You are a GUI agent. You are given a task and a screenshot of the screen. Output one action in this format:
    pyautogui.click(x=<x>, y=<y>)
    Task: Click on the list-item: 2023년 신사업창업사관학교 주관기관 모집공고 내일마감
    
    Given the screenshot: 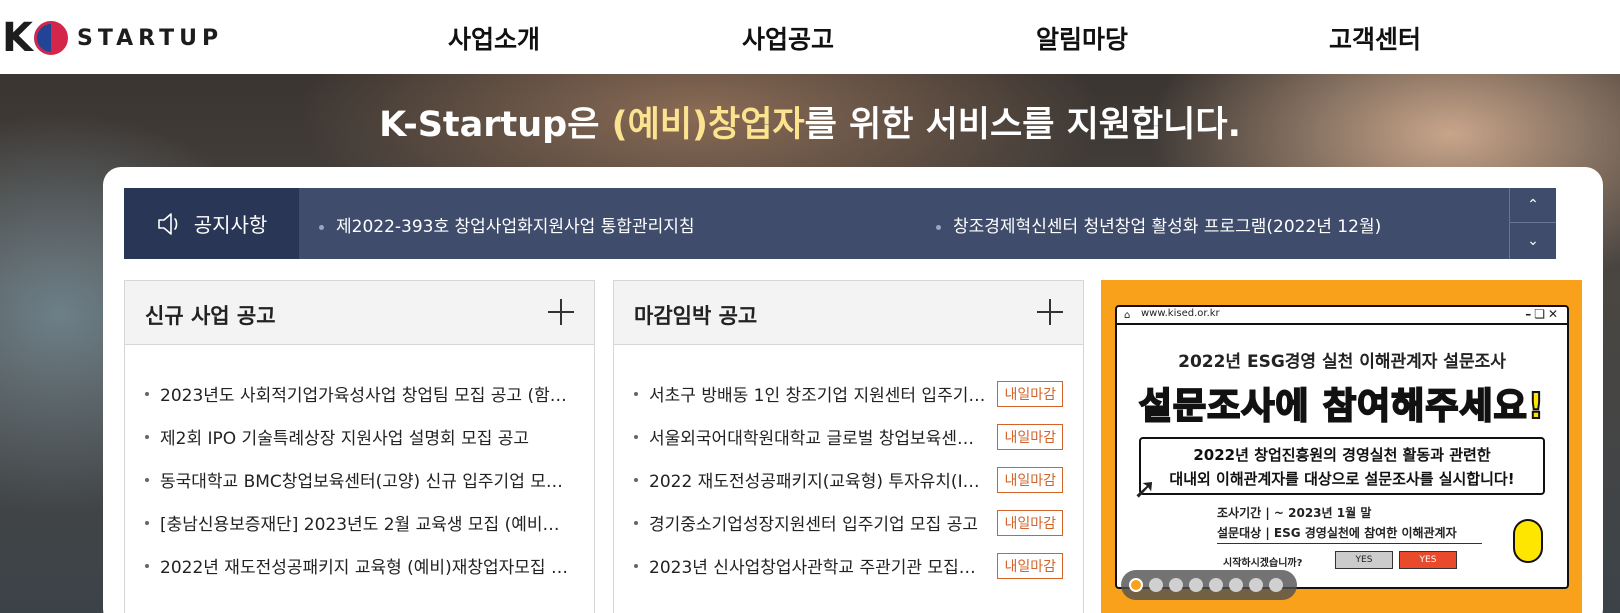 What is the action you would take?
    pyautogui.click(x=848, y=565)
    